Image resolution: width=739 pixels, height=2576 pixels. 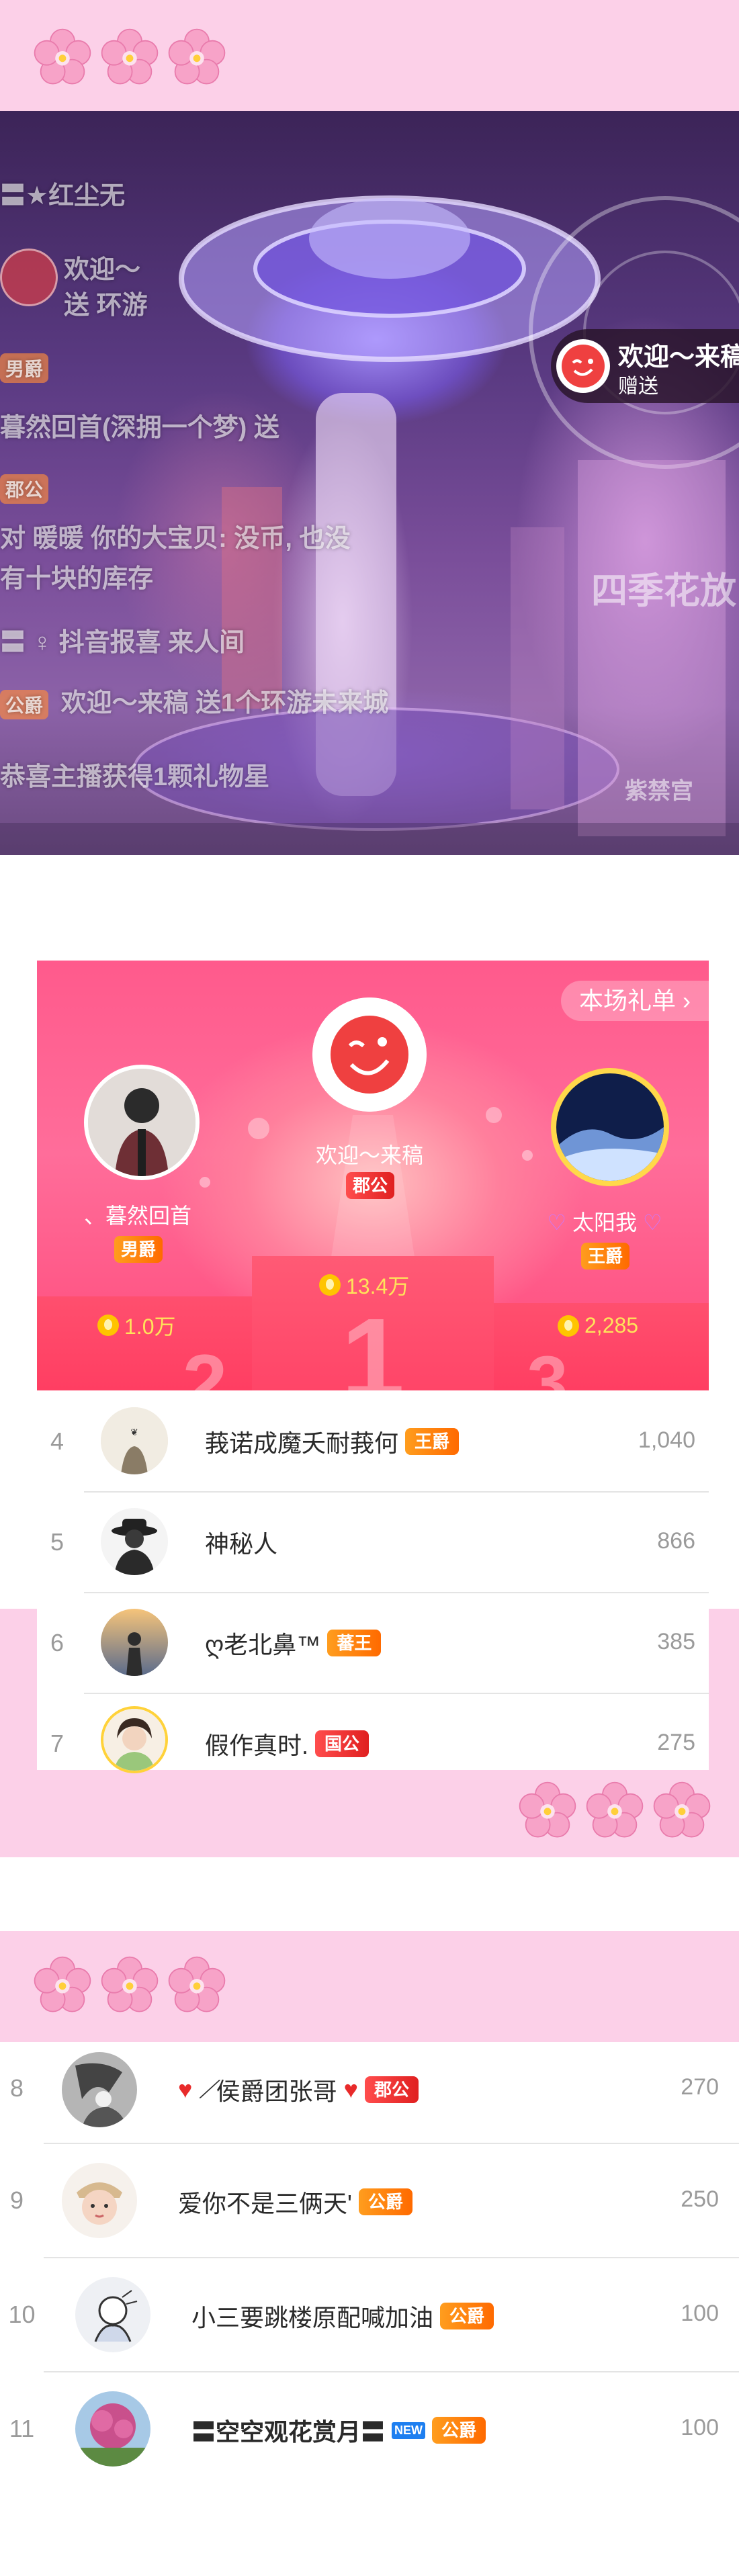 What do you see at coordinates (378, 1286) in the screenshot?
I see `first-place-value-text: 13.4万` at bounding box center [378, 1286].